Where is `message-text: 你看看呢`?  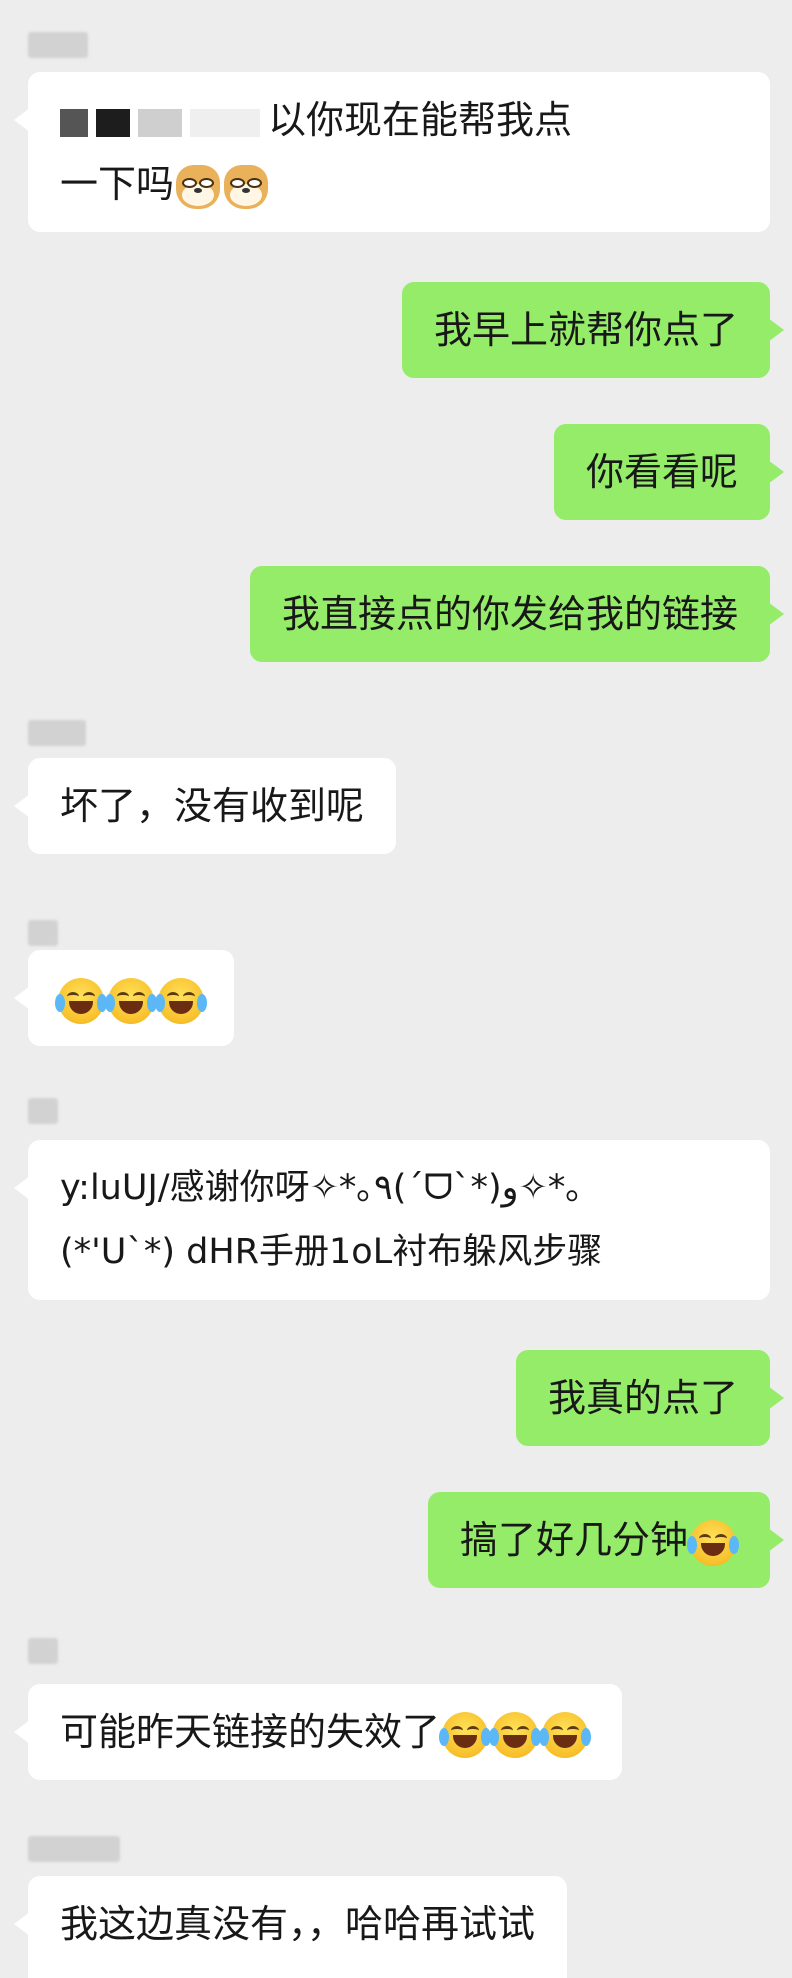
message-text: 你看看呢 is located at coordinates (661, 472).